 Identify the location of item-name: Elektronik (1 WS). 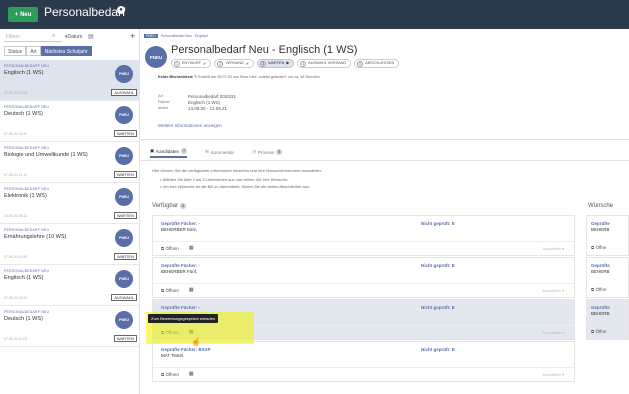
(25, 196).